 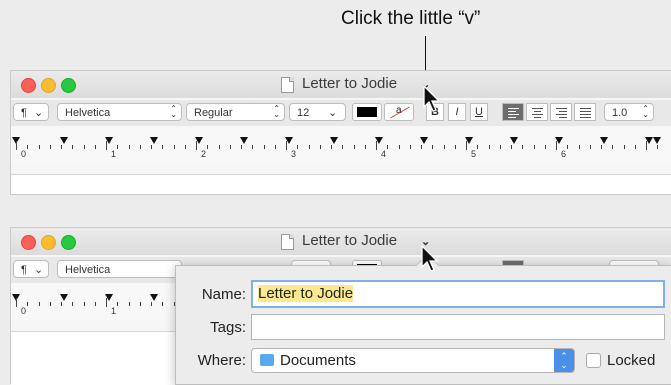 What do you see at coordinates (657, 140) in the screenshot?
I see `right-margin-marker` at bounding box center [657, 140].